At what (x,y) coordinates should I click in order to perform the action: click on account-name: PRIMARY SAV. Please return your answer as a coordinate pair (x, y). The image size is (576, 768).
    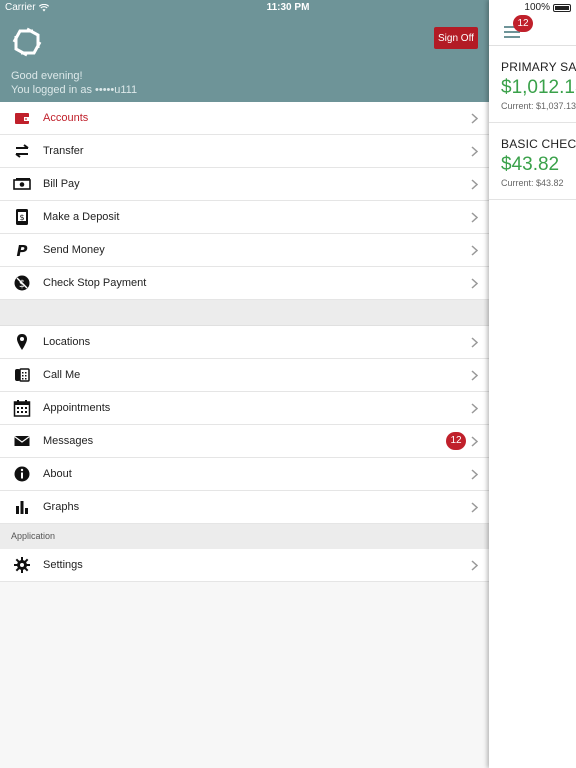
    Looking at the image, I should click on (538, 67).